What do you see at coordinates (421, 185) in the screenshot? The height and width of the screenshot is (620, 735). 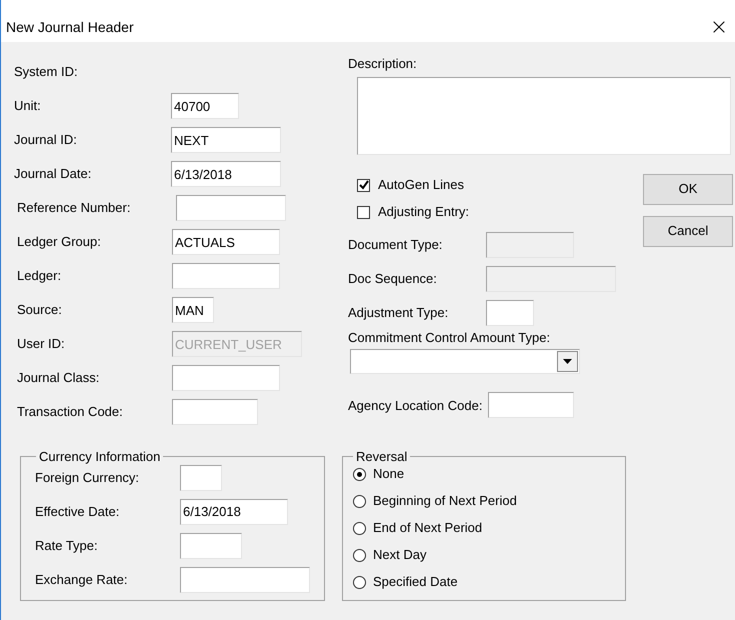 I see `checkbox-label: AutoGen Lines` at bounding box center [421, 185].